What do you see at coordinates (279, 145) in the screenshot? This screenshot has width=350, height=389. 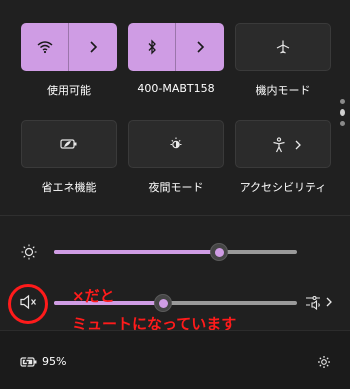 I see `accessibility-icon` at bounding box center [279, 145].